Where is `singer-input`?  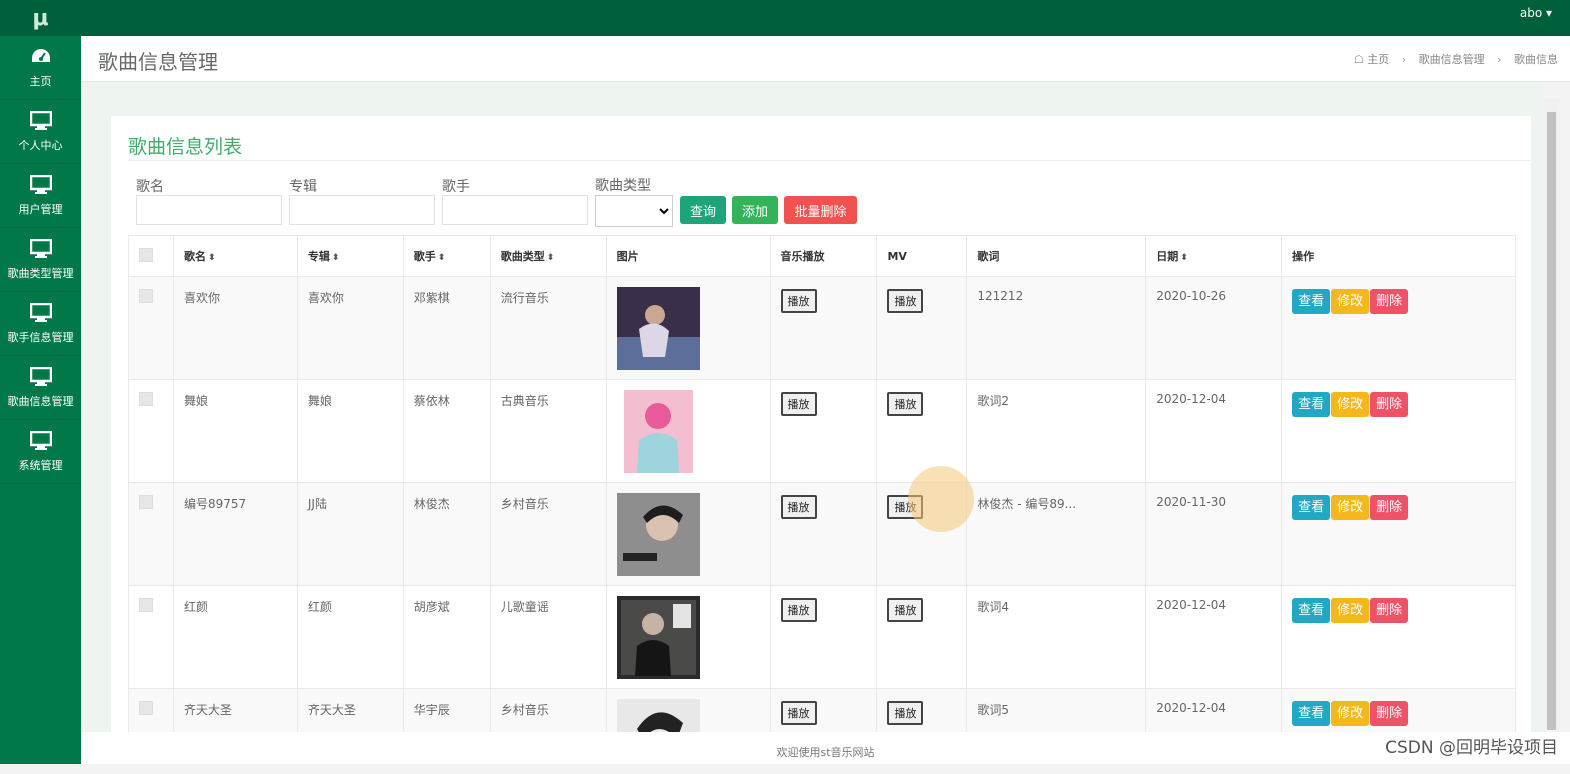
singer-input is located at coordinates (515, 210).